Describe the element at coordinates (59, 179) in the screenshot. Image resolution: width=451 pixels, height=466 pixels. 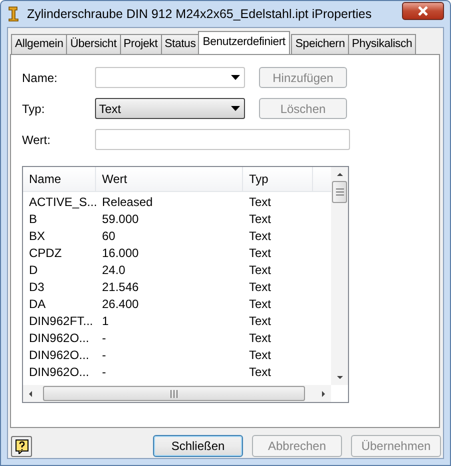
I see `column-header: Name` at that location.